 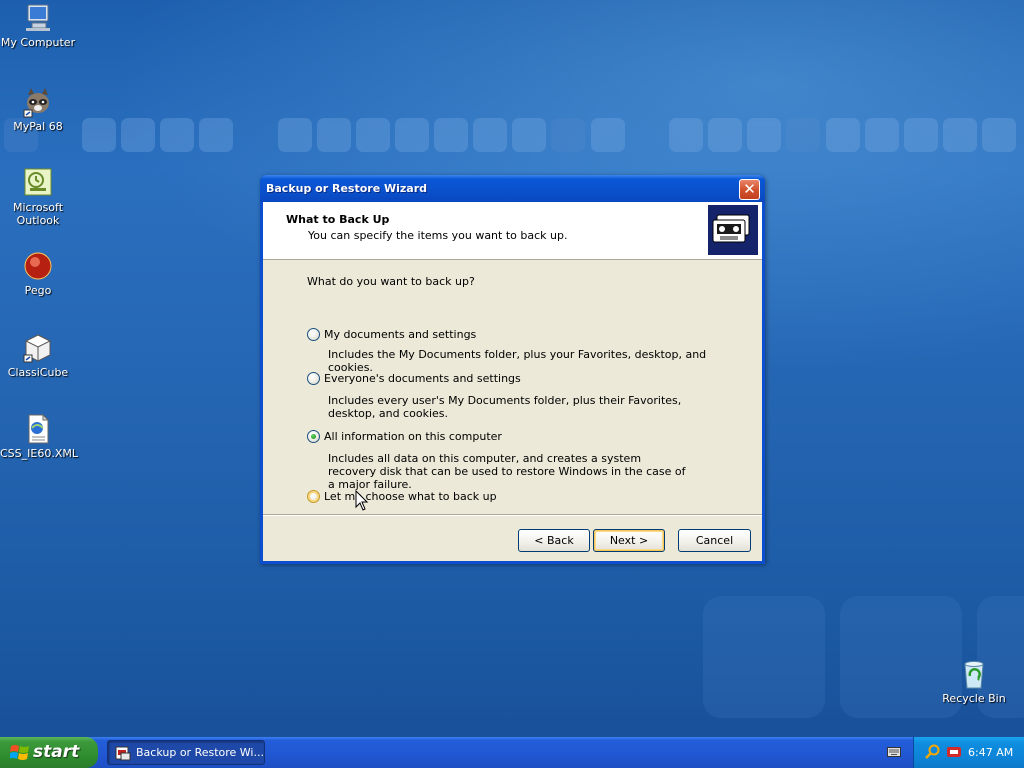 I want to click on search-icon, so click(x=932, y=752).